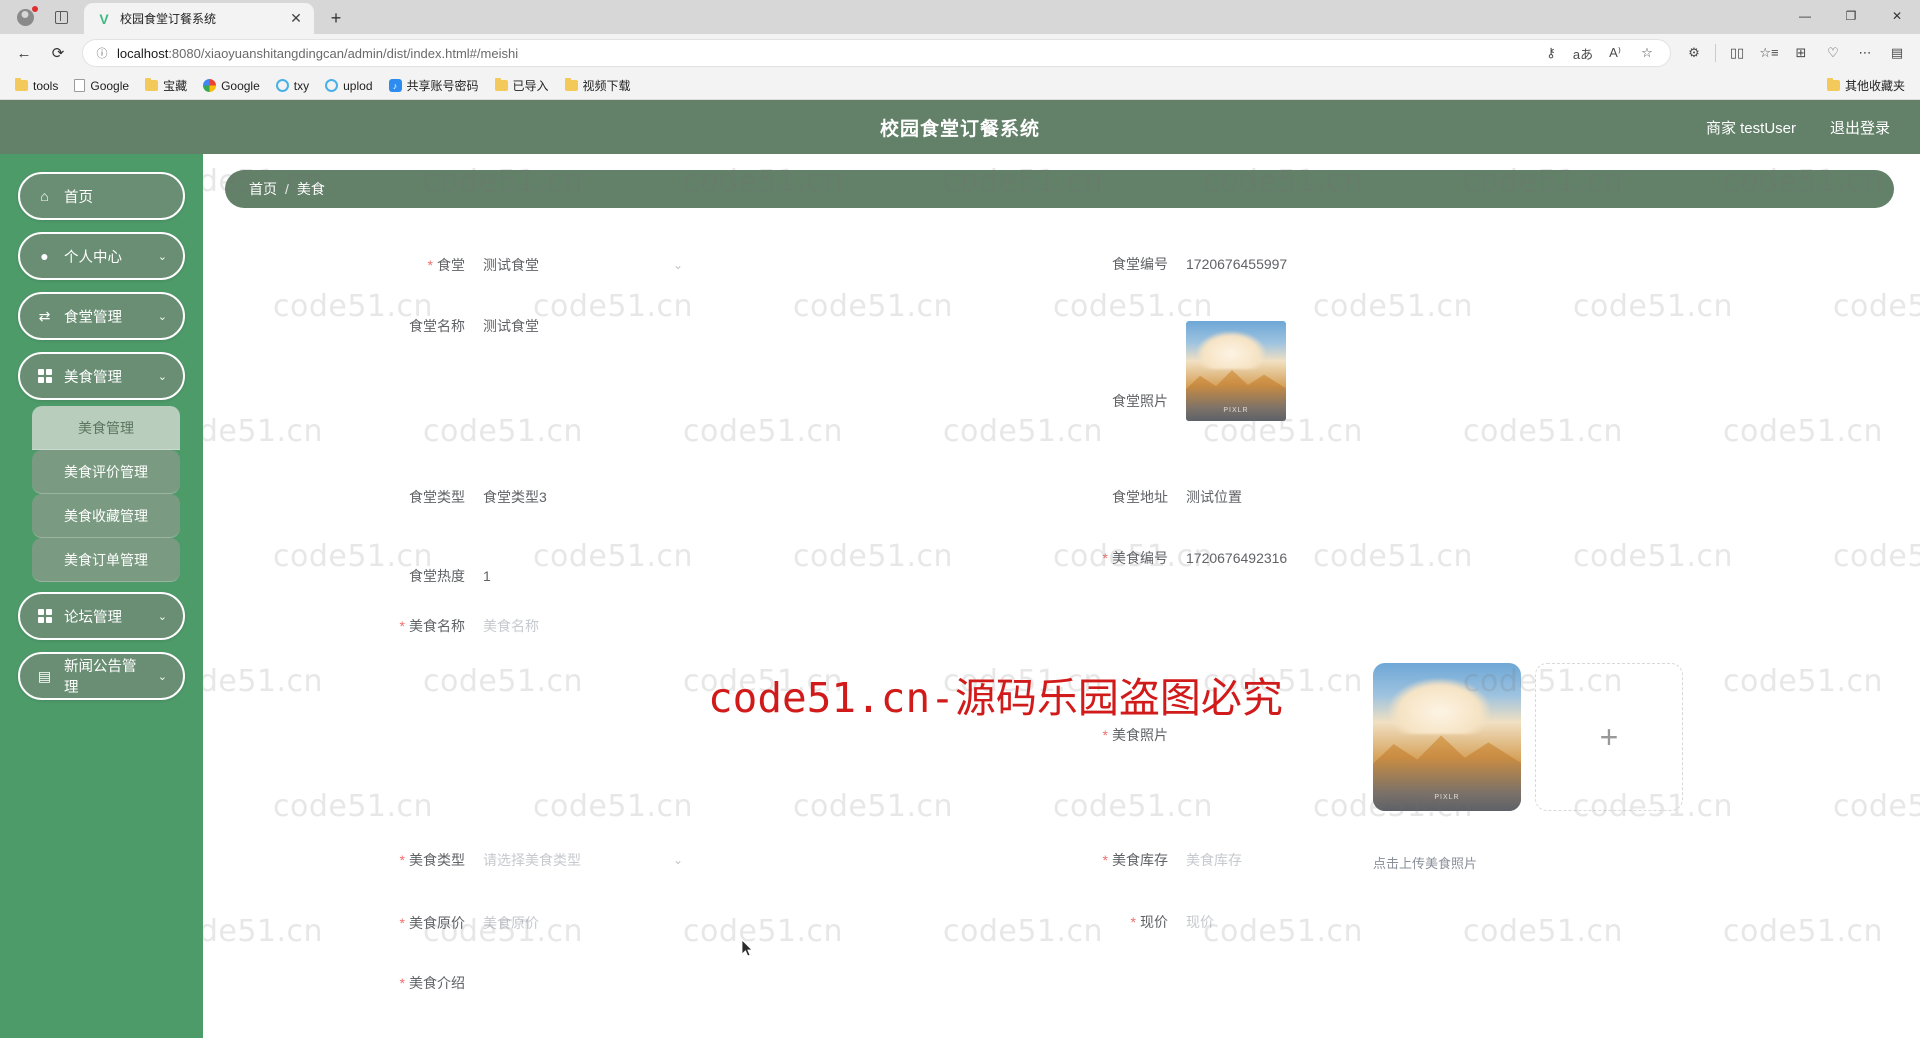 The image size is (1920, 1038). I want to click on food-name-input: 美食名称, so click(511, 626).